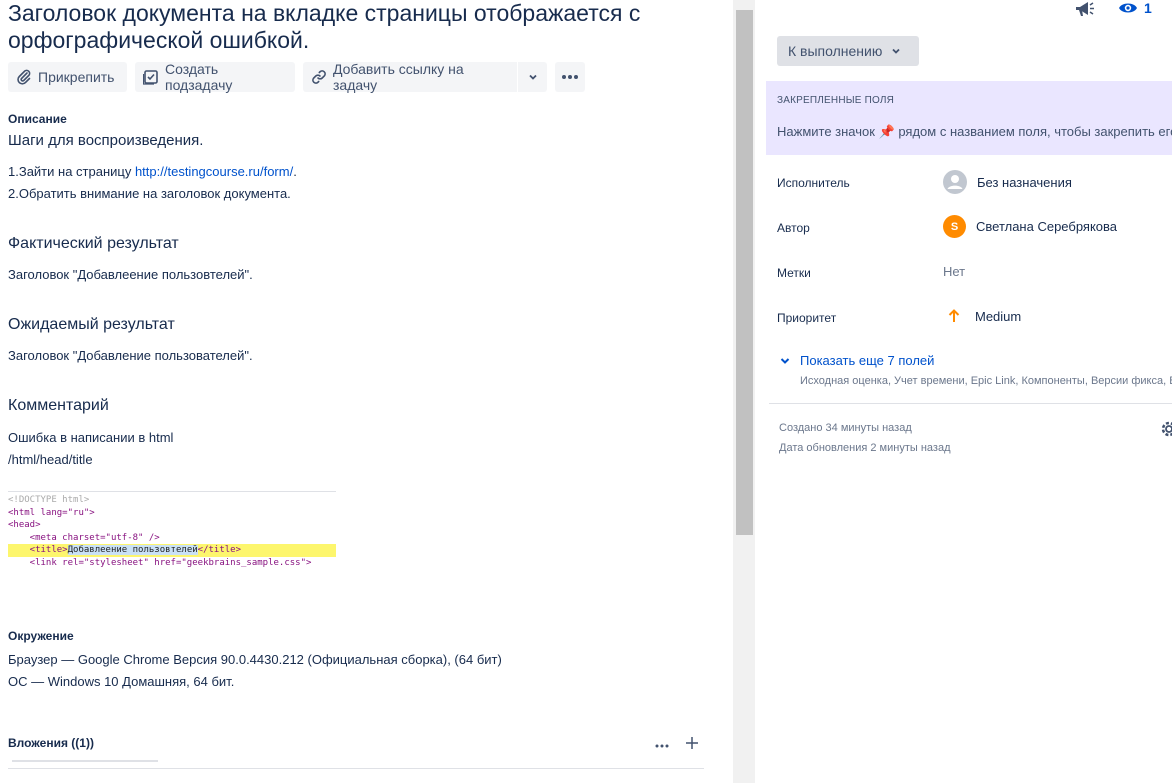  I want to click on watchers-button: 1, so click(1135, 8).